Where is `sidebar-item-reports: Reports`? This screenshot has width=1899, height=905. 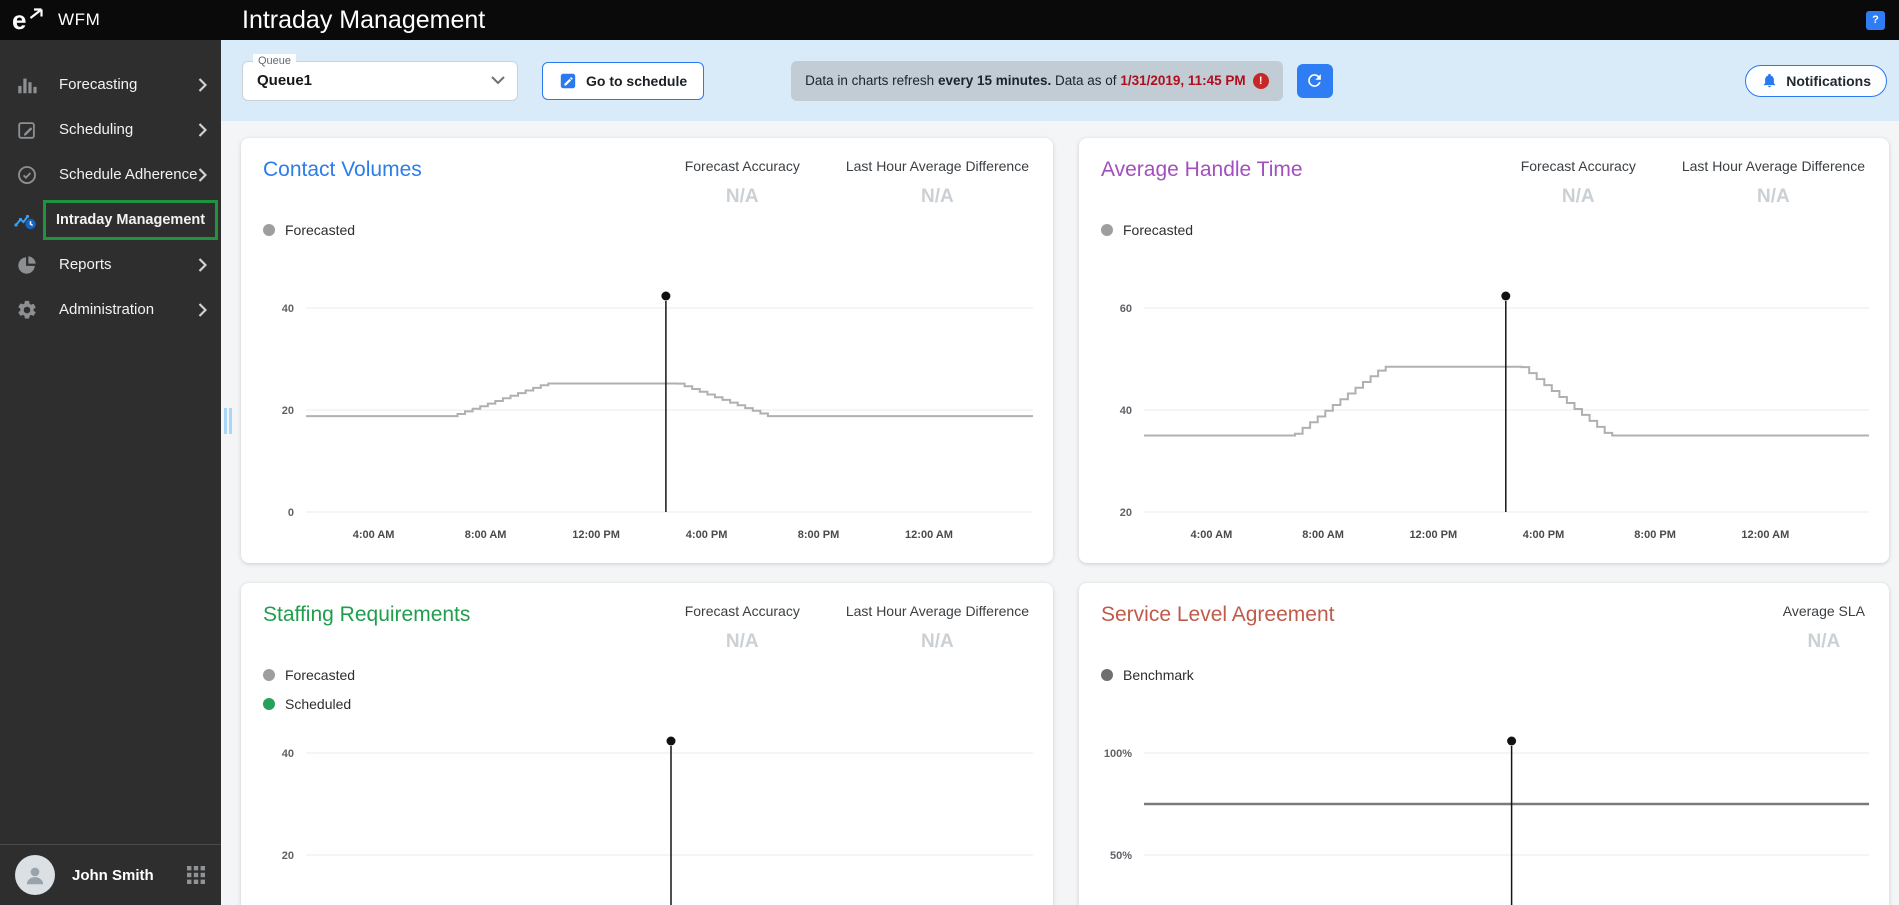 sidebar-item-reports: Reports is located at coordinates (110, 264).